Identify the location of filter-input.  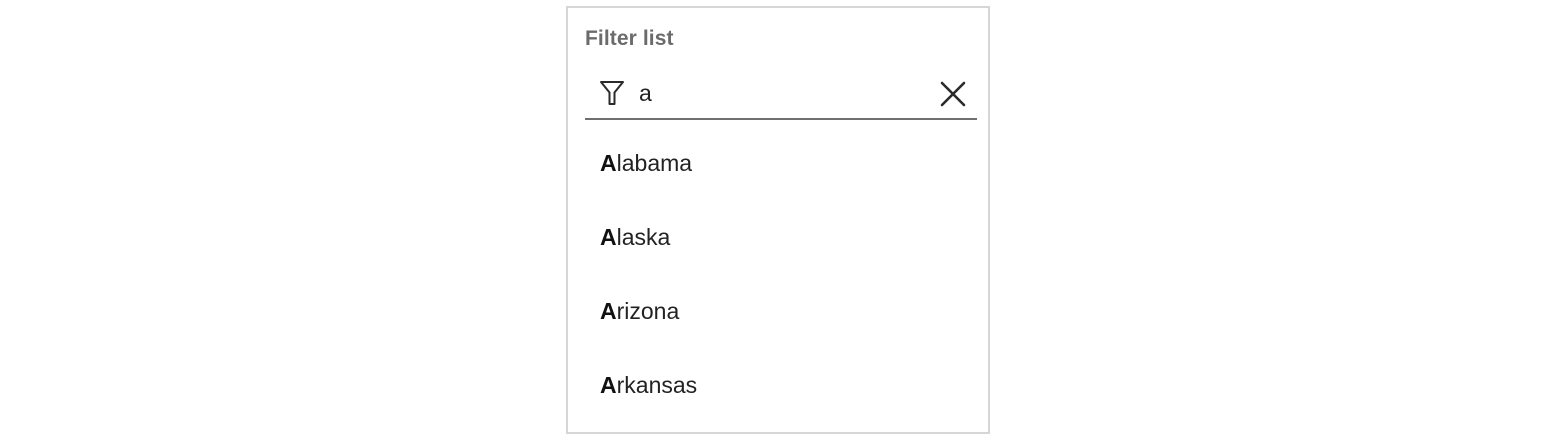
(779, 93).